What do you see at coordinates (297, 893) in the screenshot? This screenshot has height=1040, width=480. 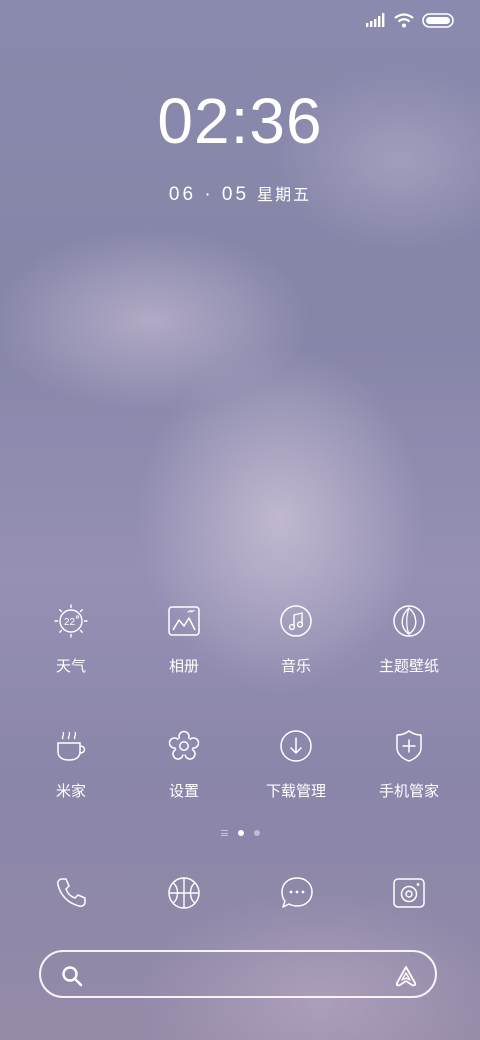 I see `messages-icon` at bounding box center [297, 893].